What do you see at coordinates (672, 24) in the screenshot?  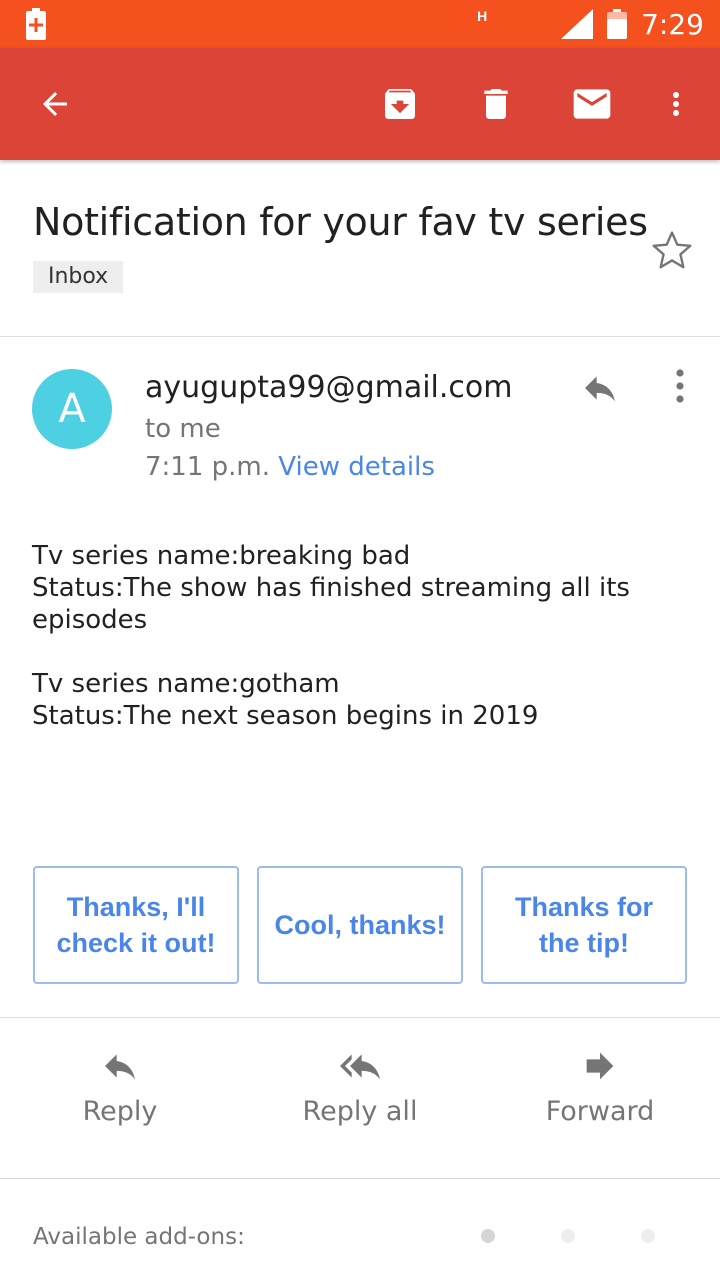 I see `clock: 7:29` at bounding box center [672, 24].